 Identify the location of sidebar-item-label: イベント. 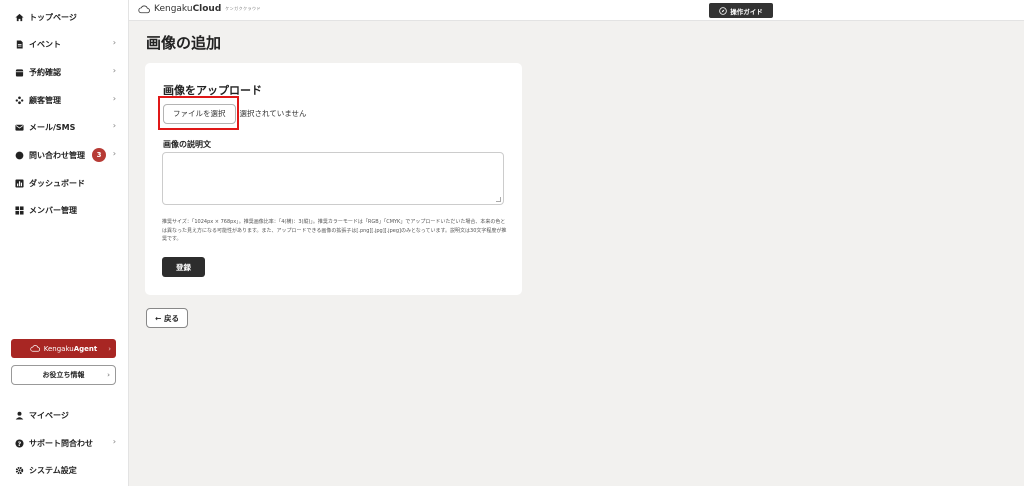
(45, 44).